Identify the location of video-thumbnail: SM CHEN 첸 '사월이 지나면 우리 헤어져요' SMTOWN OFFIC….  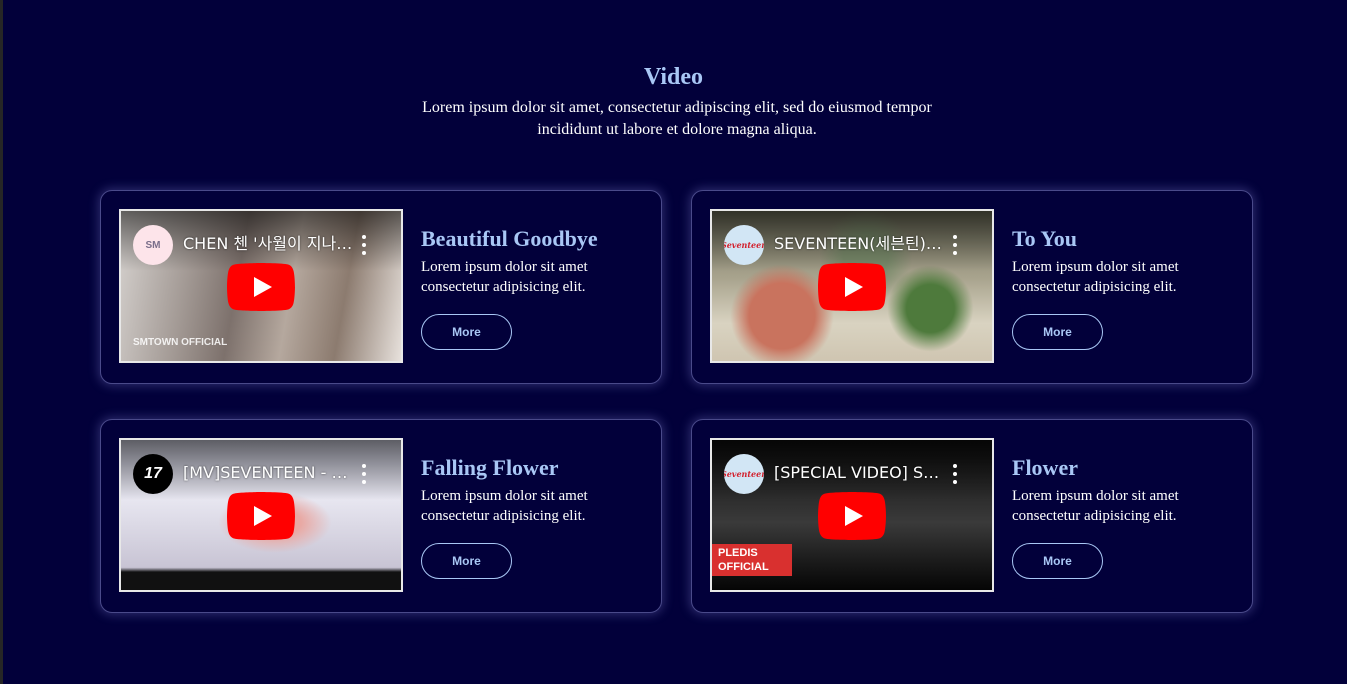
(261, 286).